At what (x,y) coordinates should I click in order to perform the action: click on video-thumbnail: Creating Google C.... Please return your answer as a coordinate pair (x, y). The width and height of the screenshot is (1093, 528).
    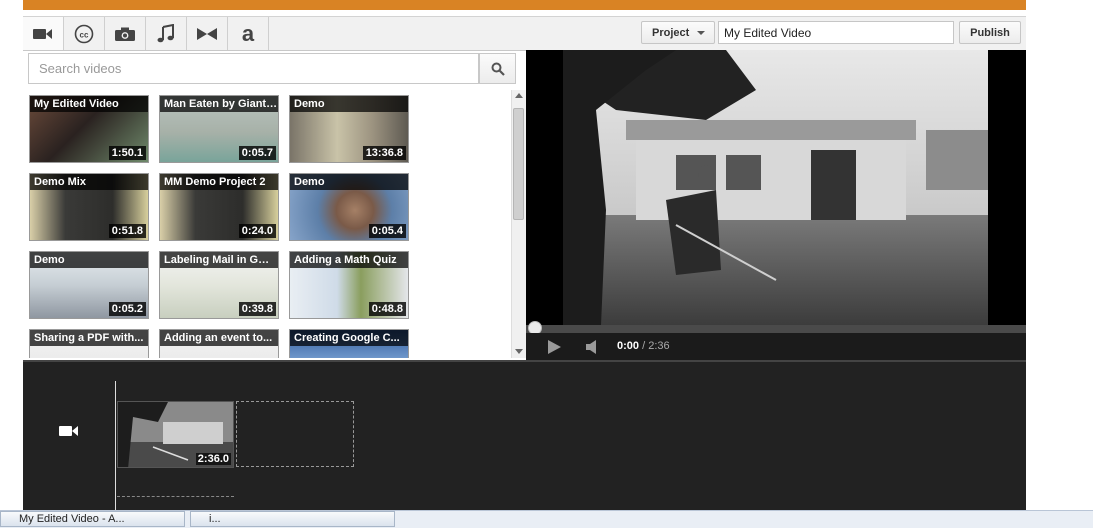
    Looking at the image, I should click on (349, 343).